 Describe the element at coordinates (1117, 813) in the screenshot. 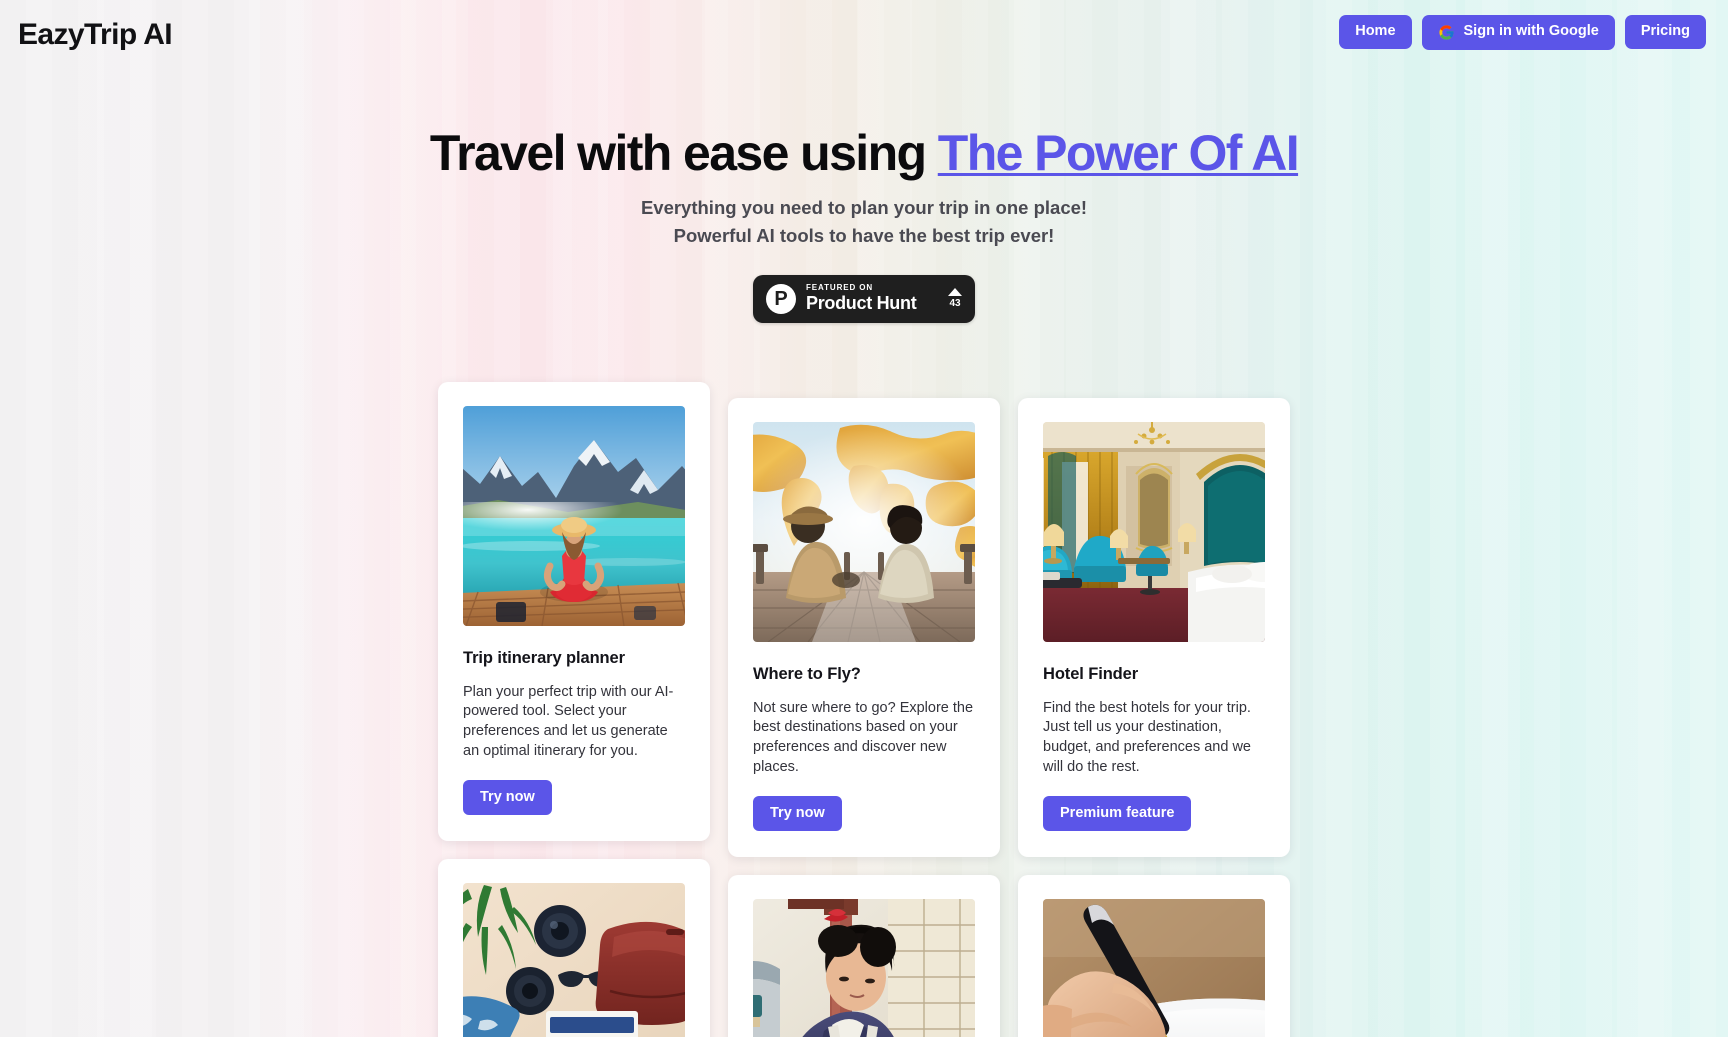

I see `hotel-finder-premium-feature-button: Premium feature` at that location.